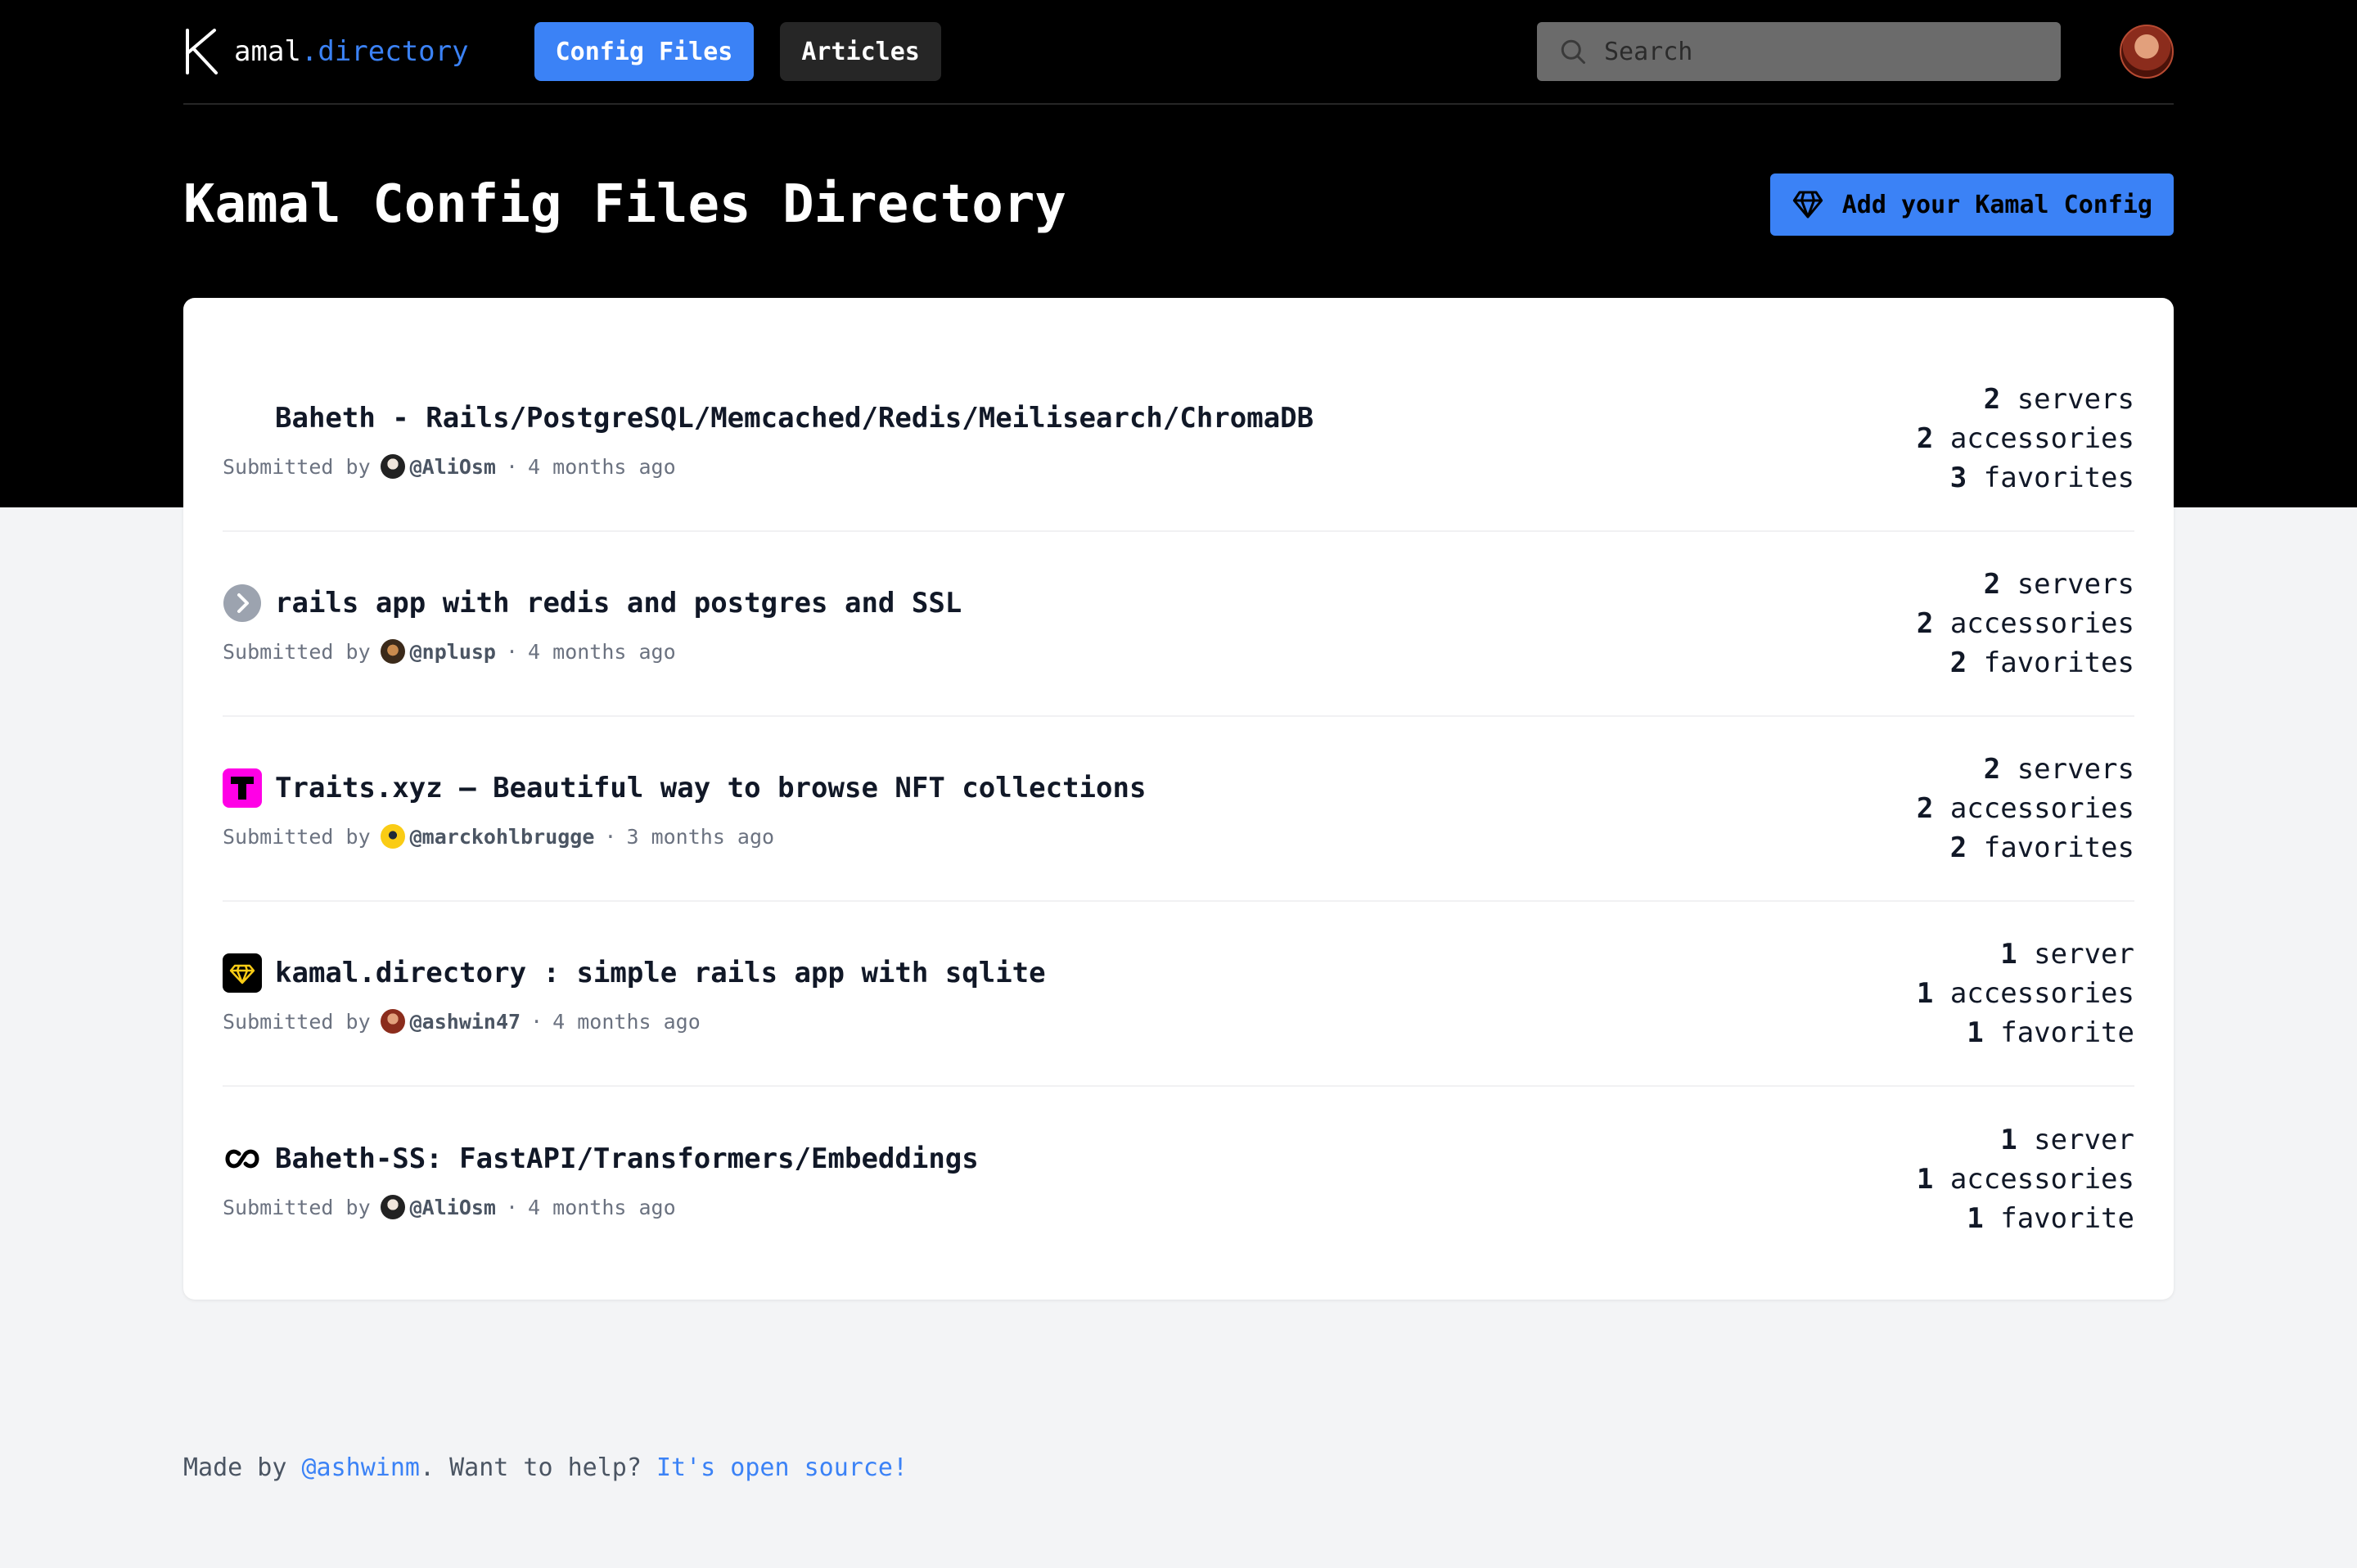 The image size is (2357, 1568). What do you see at coordinates (1996, 204) in the screenshot?
I see `add-config-label: Add your Kamal Config` at bounding box center [1996, 204].